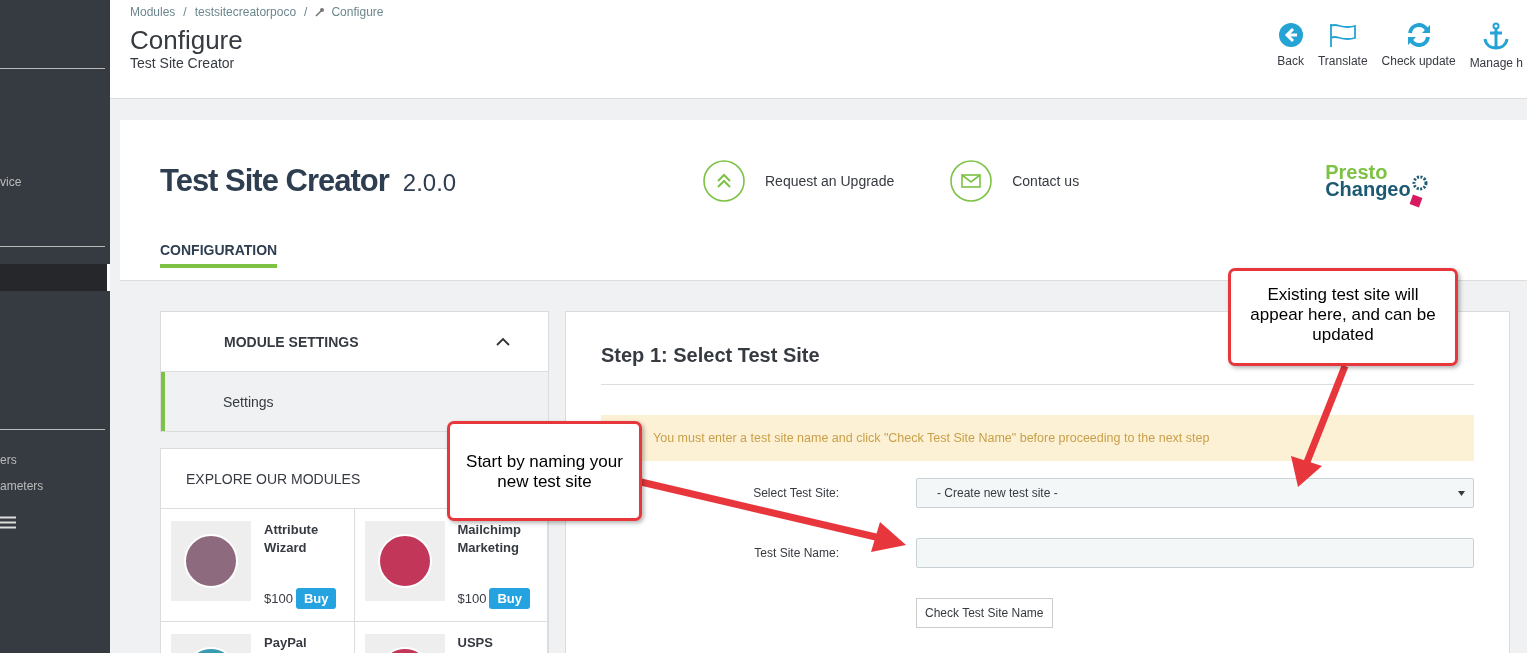  Describe the element at coordinates (245, 12) in the screenshot. I see `breadcrumb-link: testsitecreatorpoco` at that location.